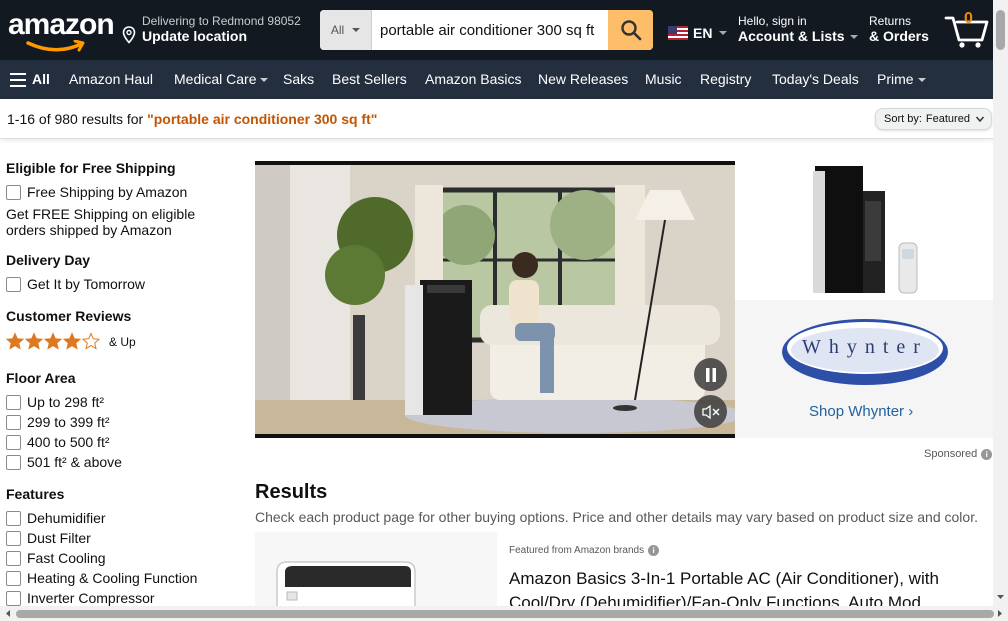 This screenshot has height=621, width=1008. I want to click on nav-item-amazon-haul: Amazon Haul, so click(111, 79).